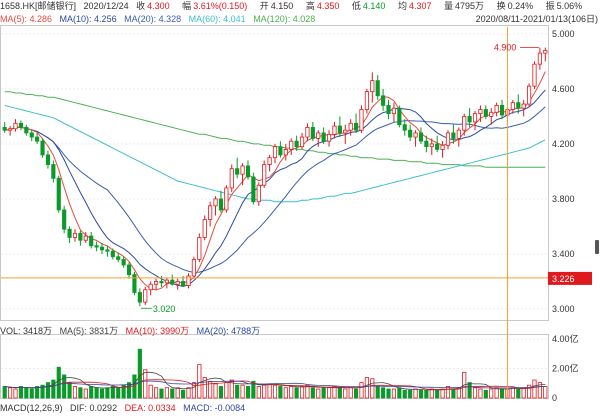 This screenshot has height=416, width=600. I want to click on side-scroll-handle, so click(597, 247).